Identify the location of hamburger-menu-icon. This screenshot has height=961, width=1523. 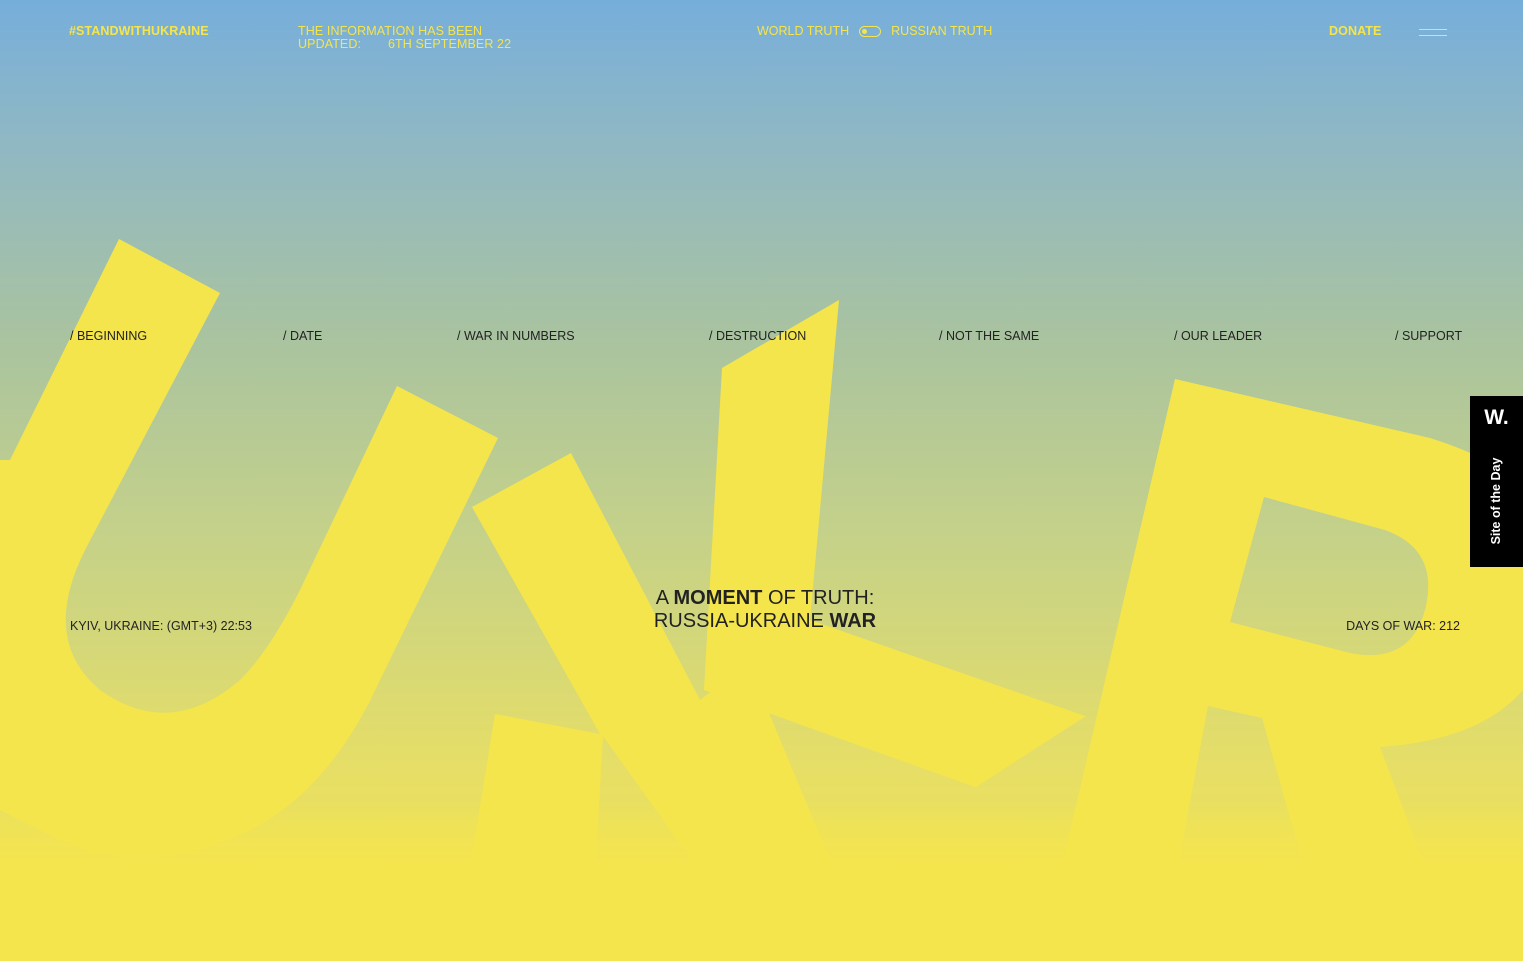
(1433, 33).